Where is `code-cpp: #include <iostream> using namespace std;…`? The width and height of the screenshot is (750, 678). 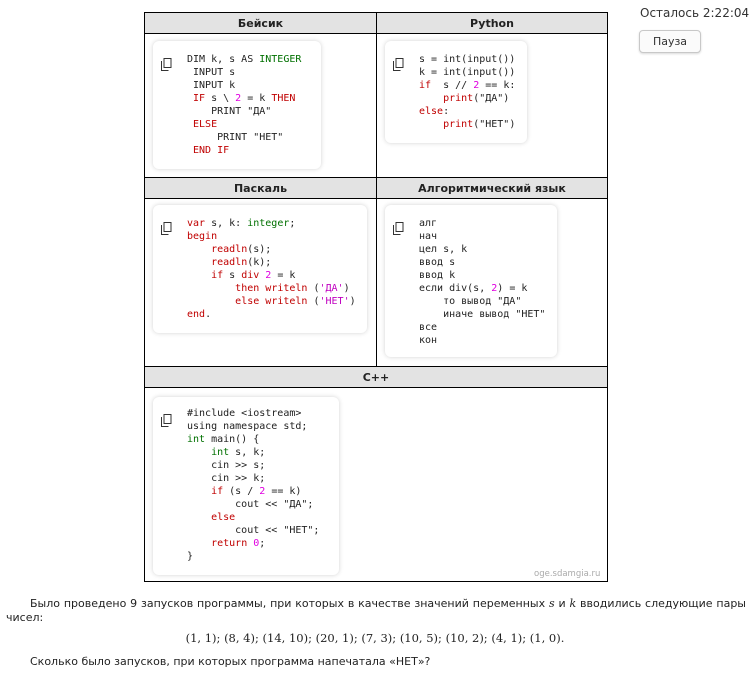 code-cpp: #include <iostream> using namespace std;… is located at coordinates (253, 485).